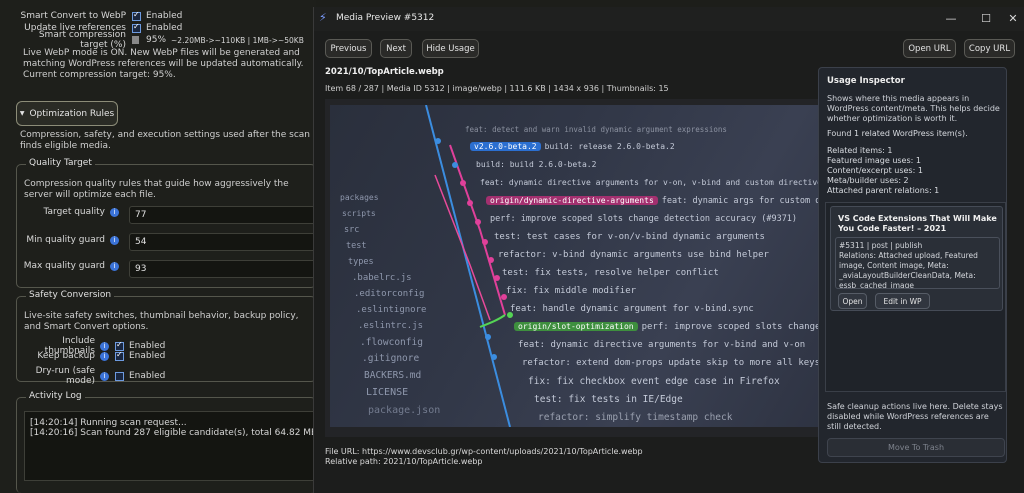 The height and width of the screenshot is (493, 1024). I want to click on previous-button: Previous, so click(348, 48).